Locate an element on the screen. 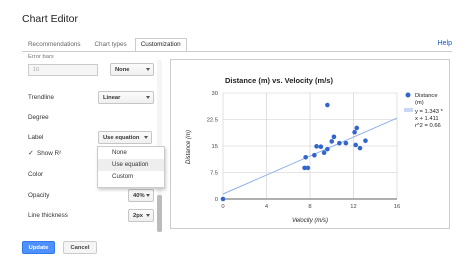 The image size is (474, 268). trendline-select: Linear is located at coordinates (126, 97).